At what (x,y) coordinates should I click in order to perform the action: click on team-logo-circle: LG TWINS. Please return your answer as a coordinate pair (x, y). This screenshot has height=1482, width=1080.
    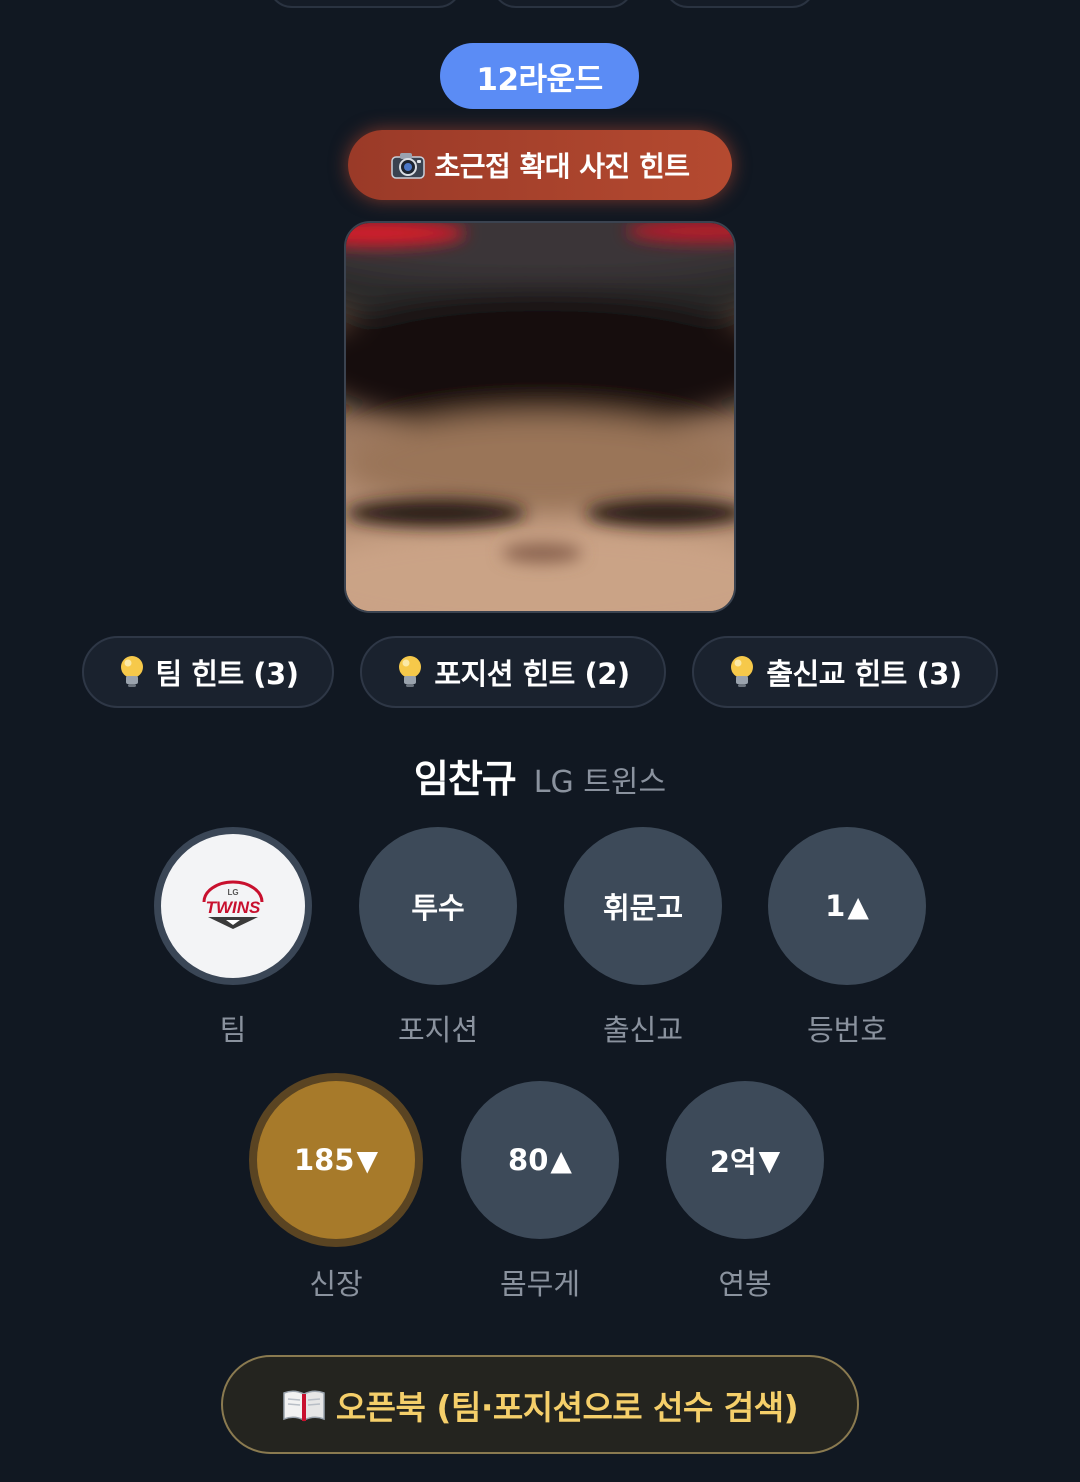
    Looking at the image, I should click on (233, 906).